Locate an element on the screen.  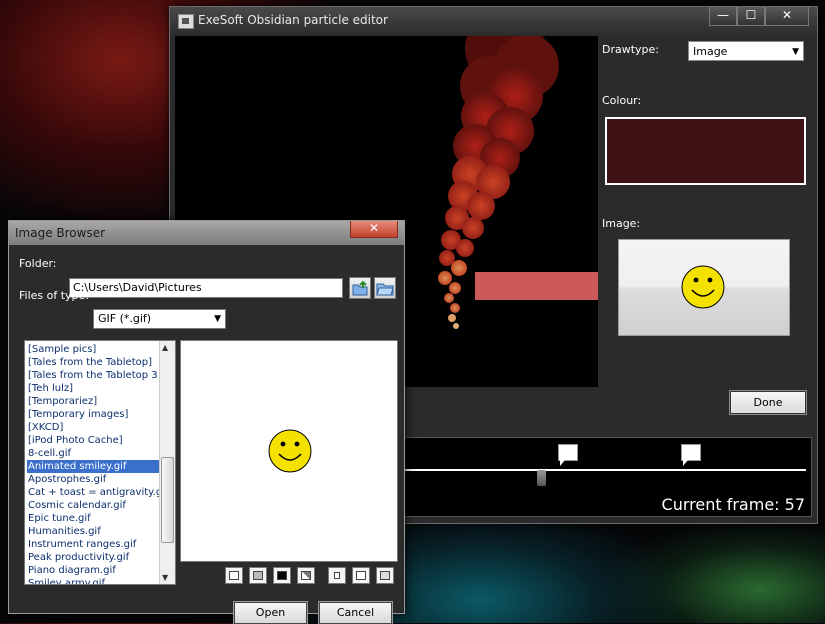
colour-swatch is located at coordinates (705, 151).